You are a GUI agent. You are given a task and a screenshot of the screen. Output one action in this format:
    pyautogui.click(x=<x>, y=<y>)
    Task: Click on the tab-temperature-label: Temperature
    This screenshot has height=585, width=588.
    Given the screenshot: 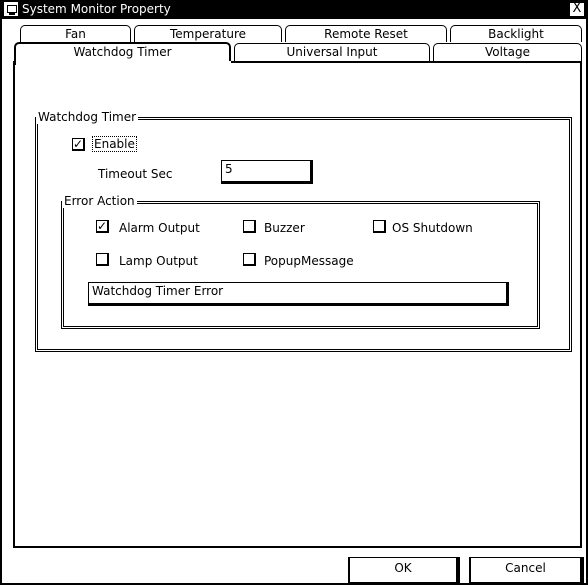 What is the action you would take?
    pyautogui.click(x=207, y=34)
    